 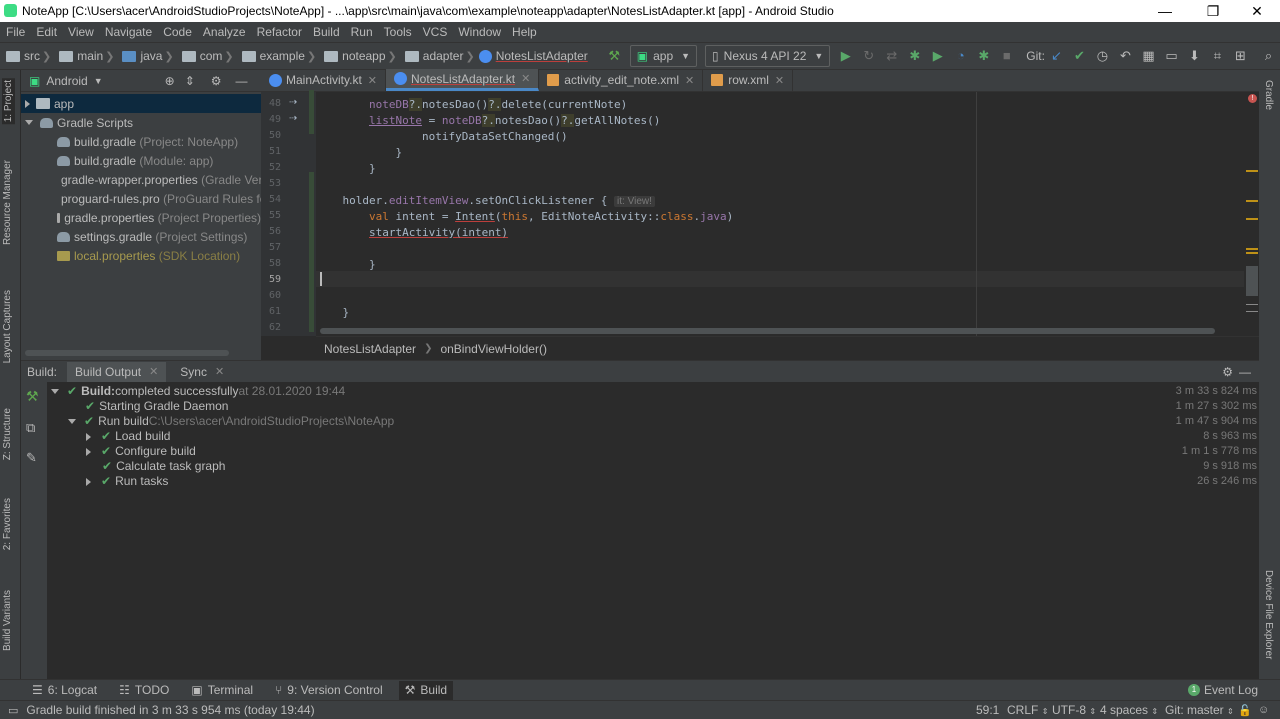 I want to click on menu-help: Help, so click(x=524, y=32).